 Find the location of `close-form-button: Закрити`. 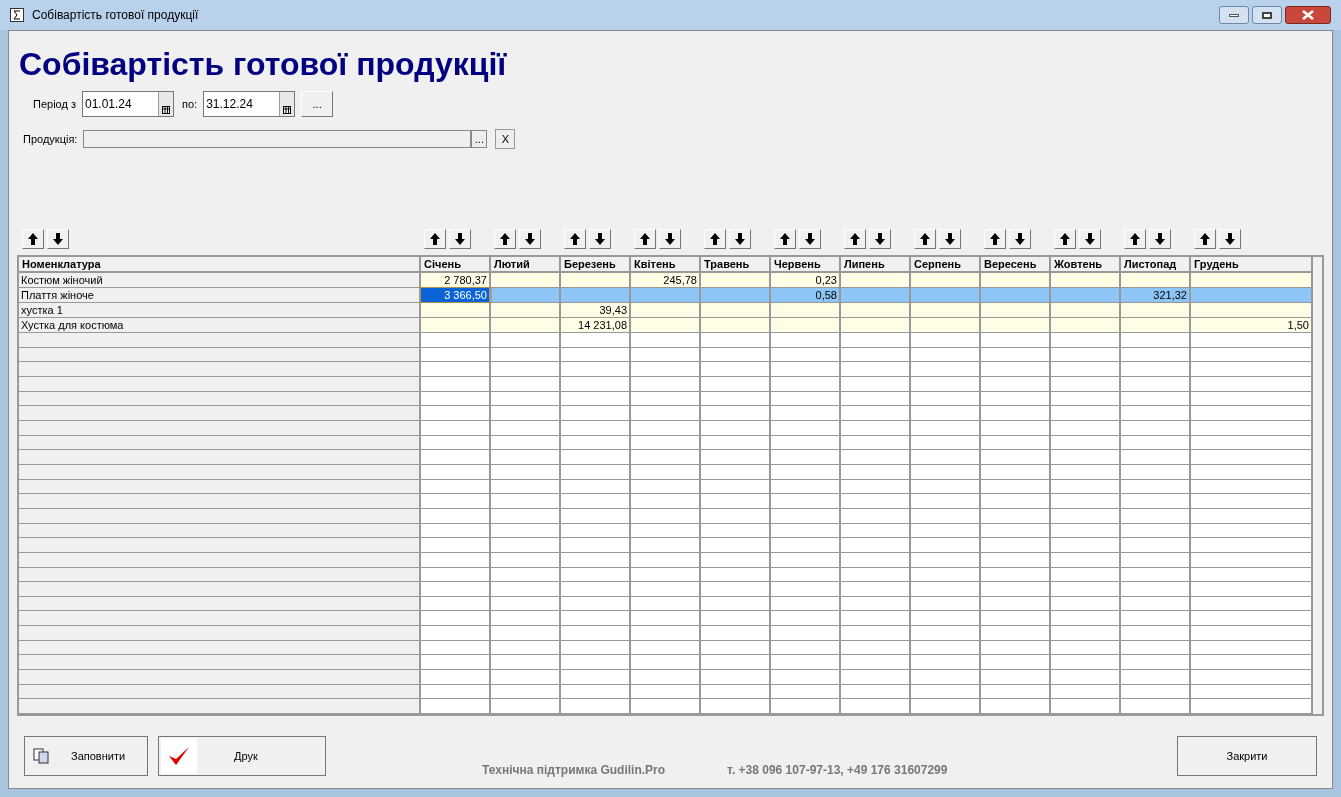

close-form-button: Закрити is located at coordinates (1247, 756).